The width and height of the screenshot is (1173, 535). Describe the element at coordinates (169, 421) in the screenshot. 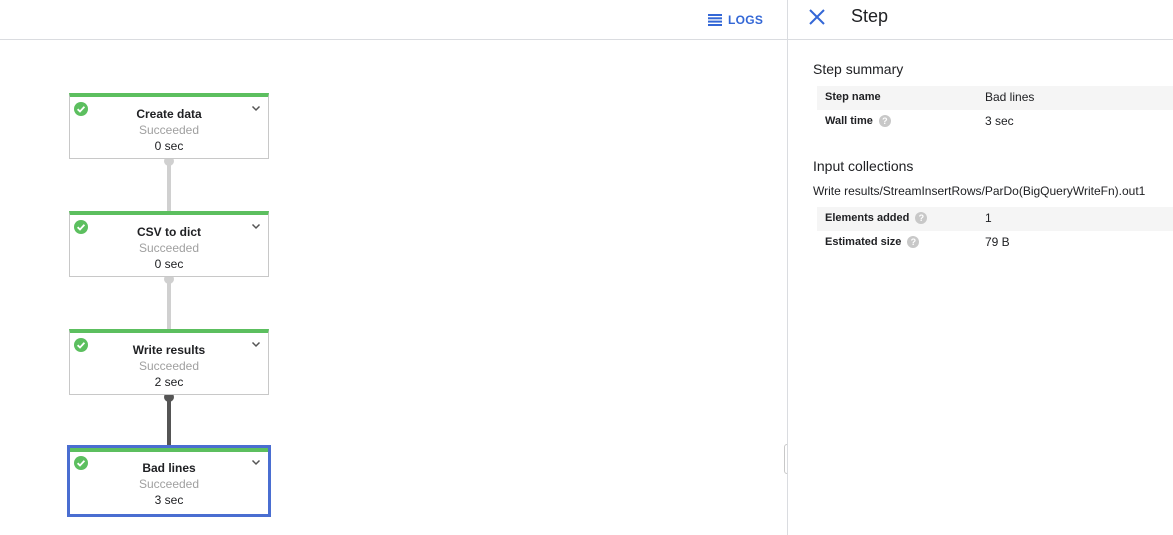

I see `edge-write-to-badlines` at that location.